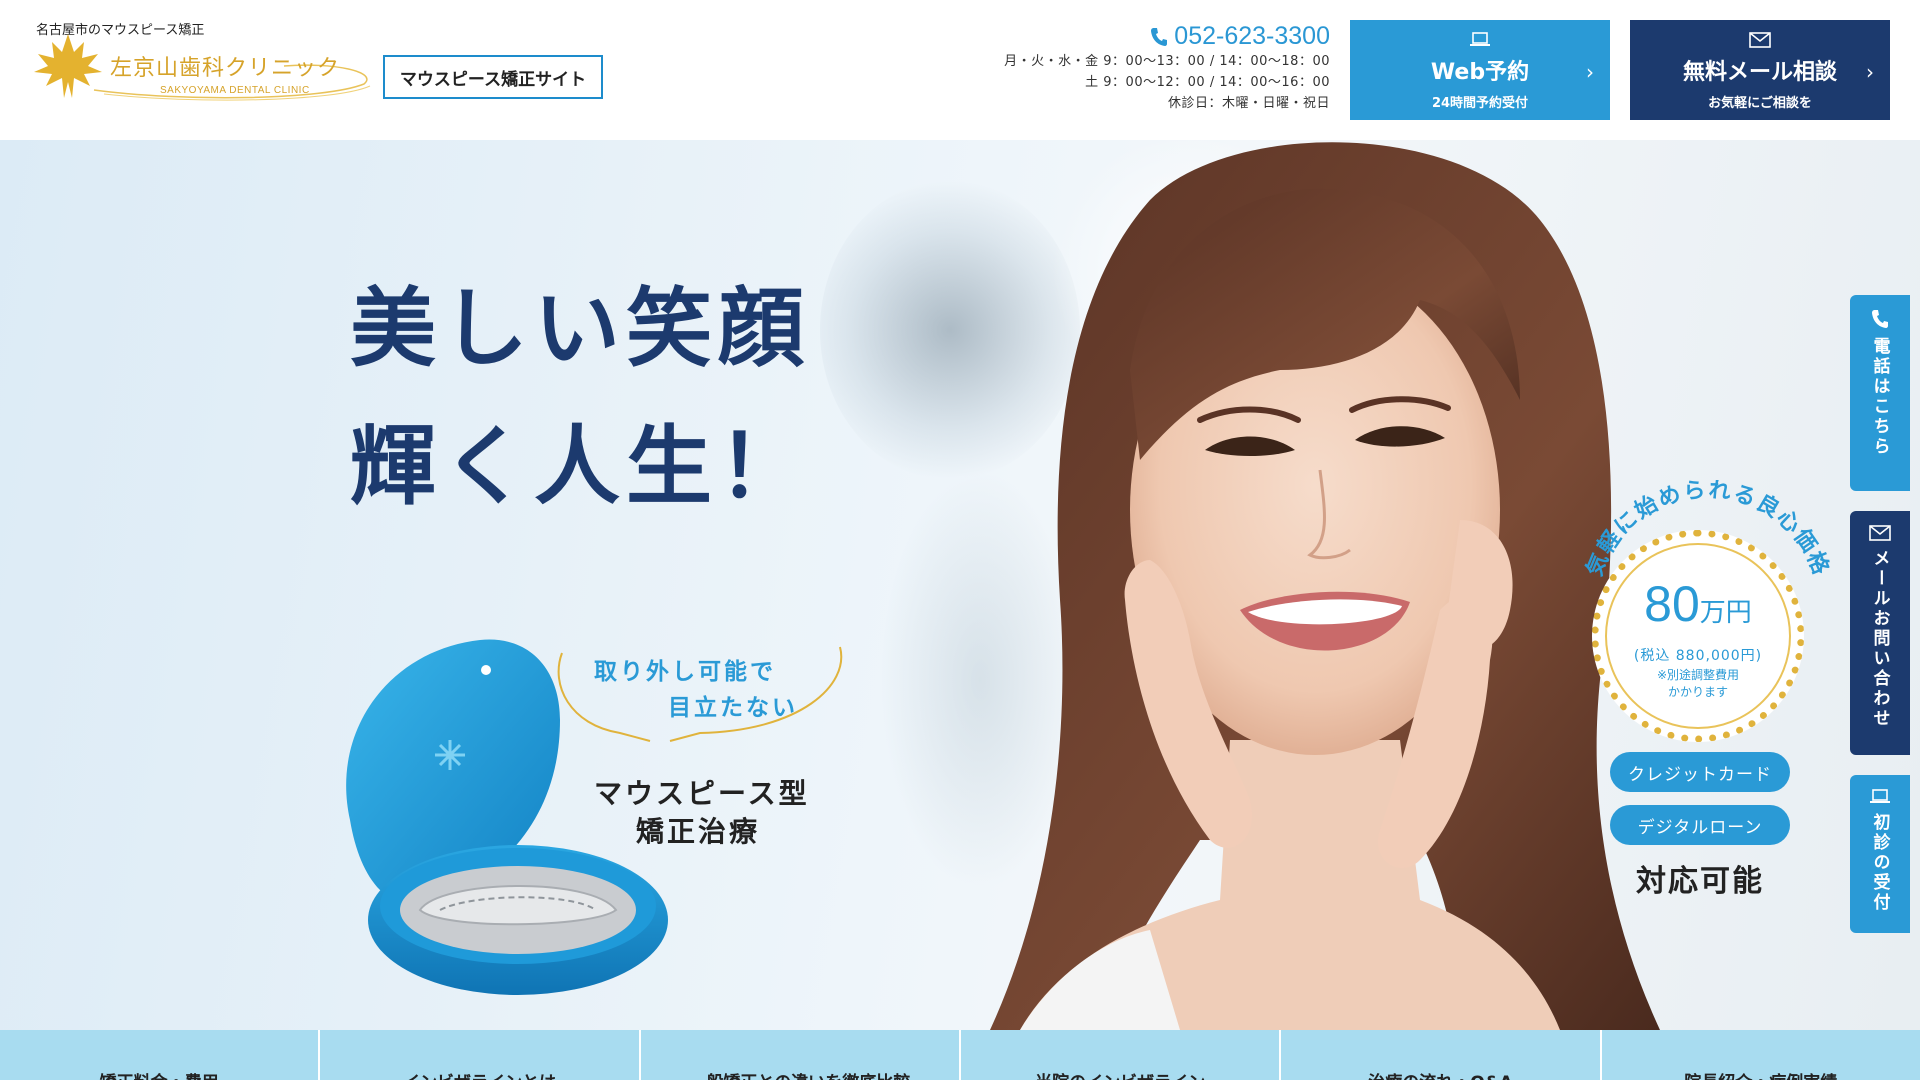 The height and width of the screenshot is (1080, 1920). Describe the element at coordinates (1698, 675) in the screenshot. I see `price-note-line-1: ※別途調整費用` at that location.